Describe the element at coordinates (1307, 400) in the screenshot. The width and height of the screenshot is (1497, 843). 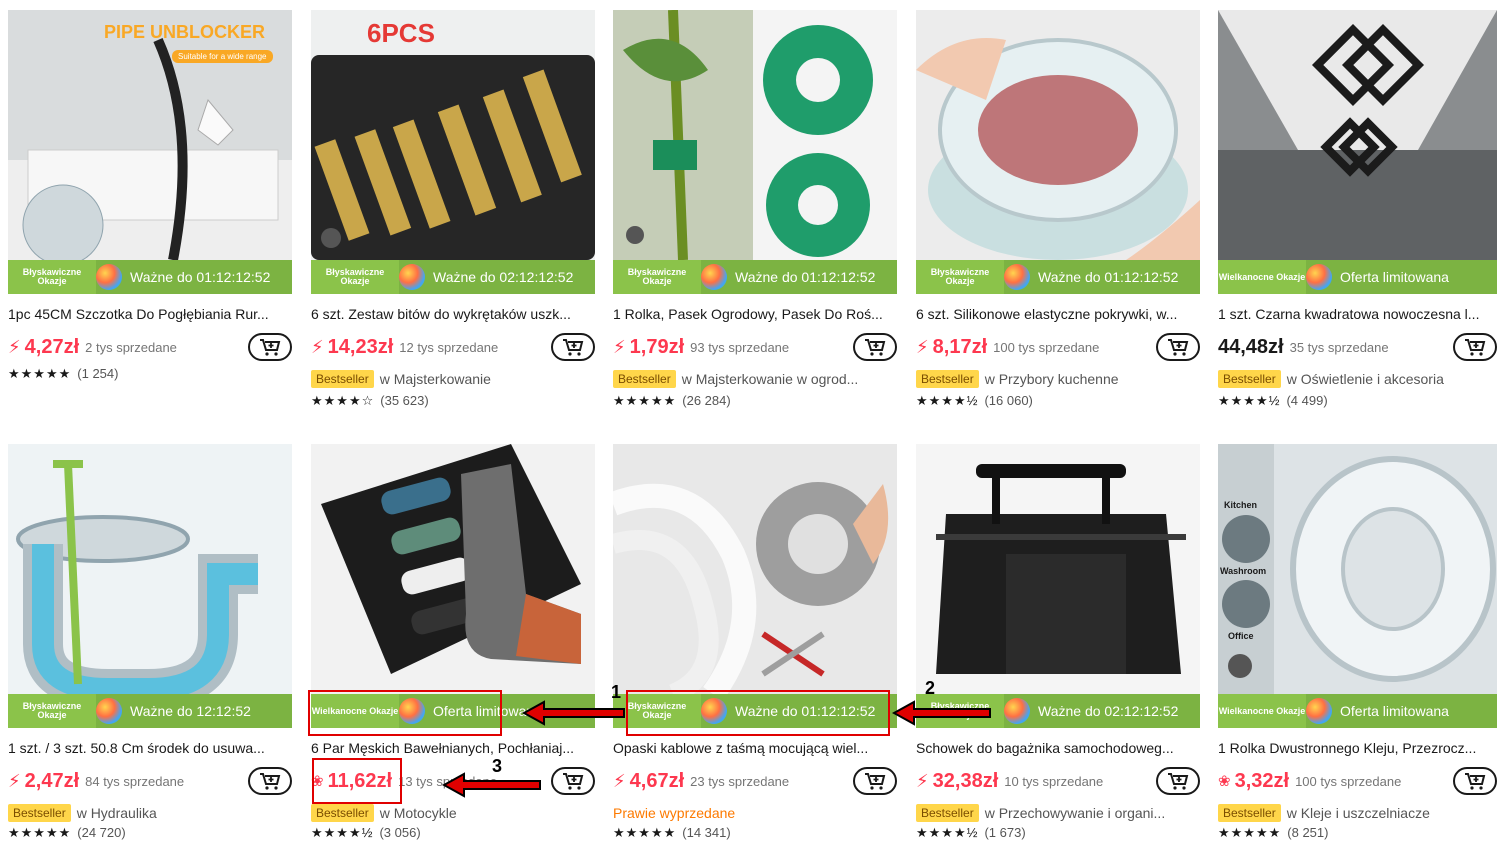
I see `review-count: (4 499)` at that location.